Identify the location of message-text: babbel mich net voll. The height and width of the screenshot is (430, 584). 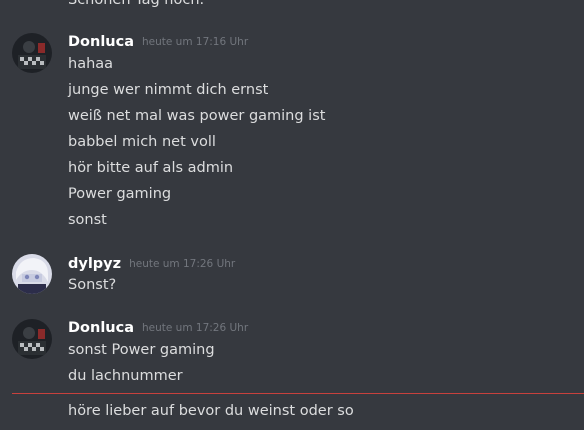
(142, 142).